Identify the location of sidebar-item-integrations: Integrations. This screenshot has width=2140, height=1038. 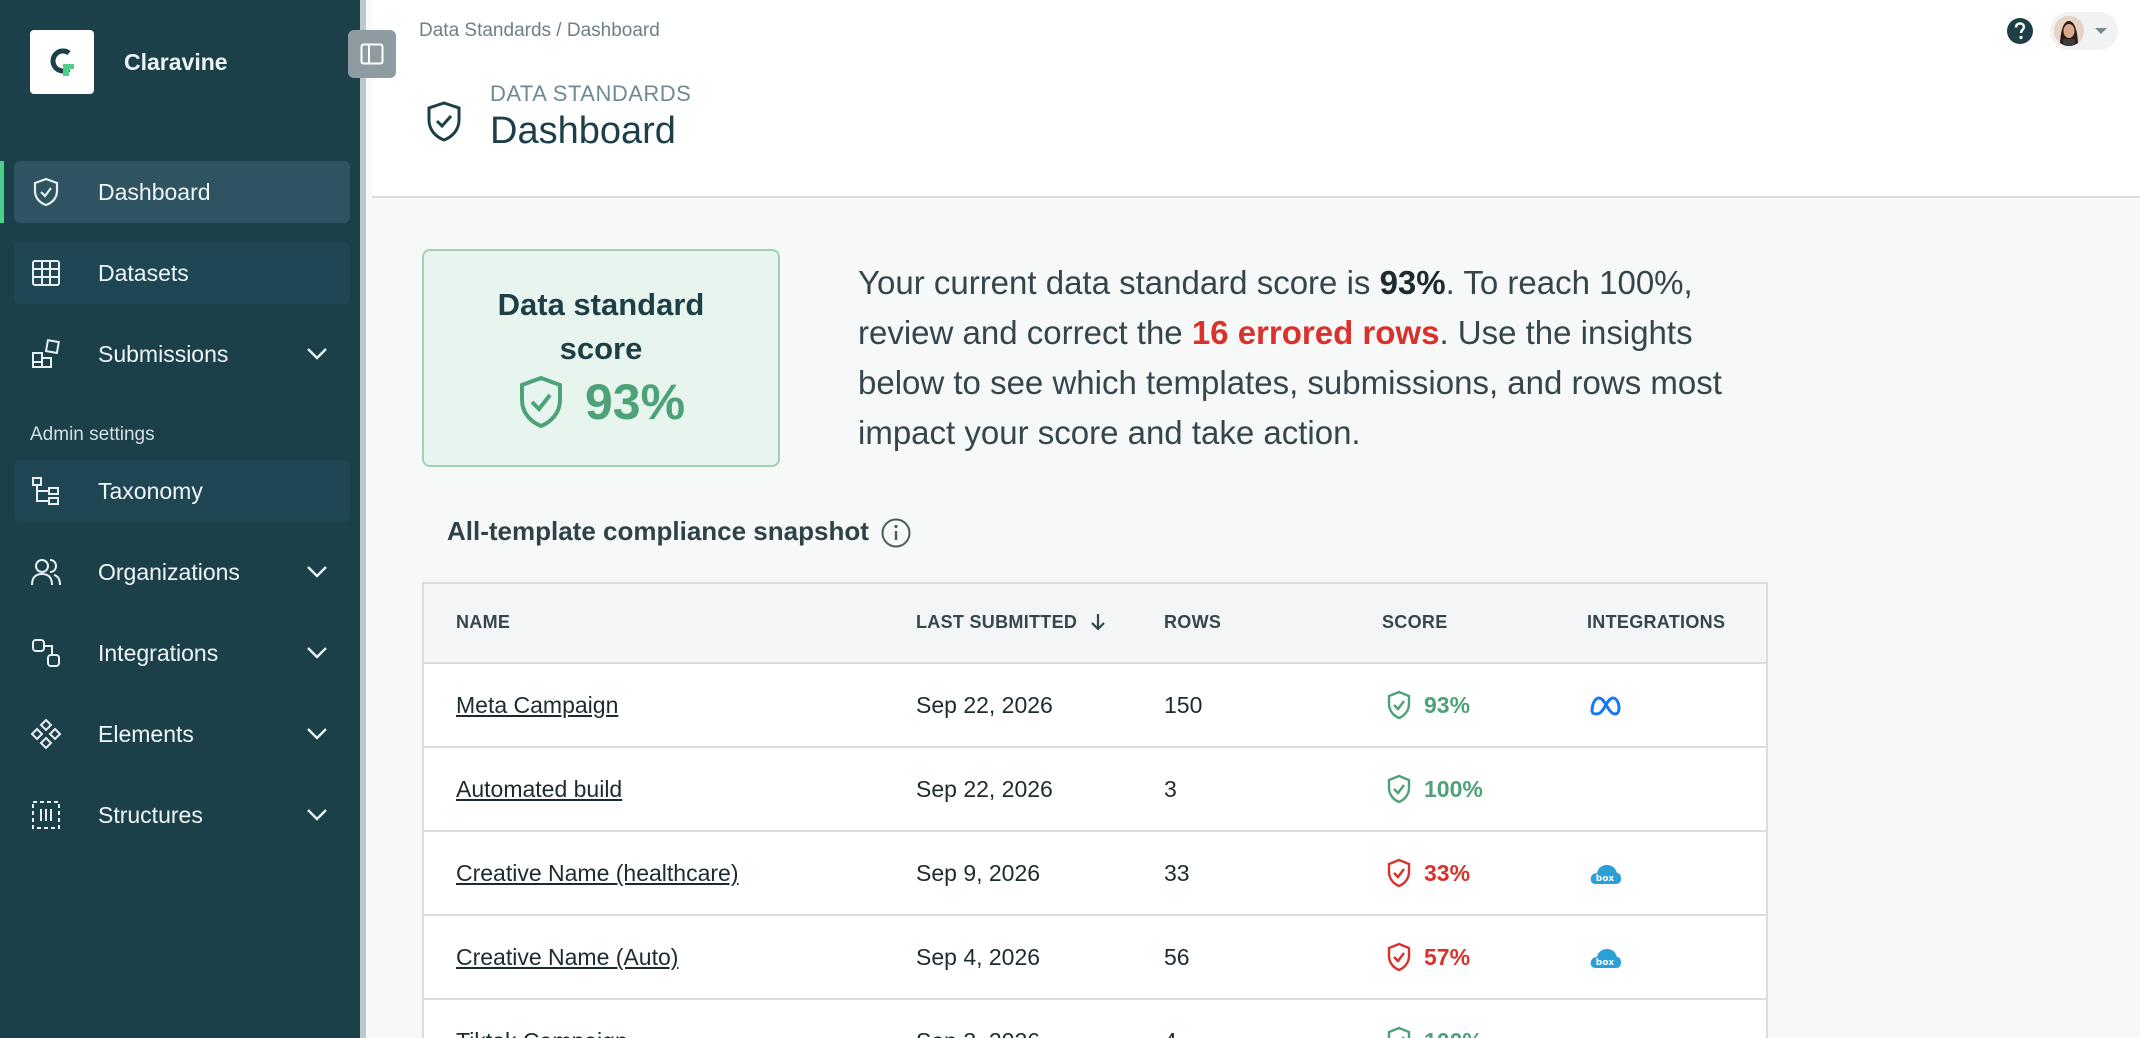
(182, 653).